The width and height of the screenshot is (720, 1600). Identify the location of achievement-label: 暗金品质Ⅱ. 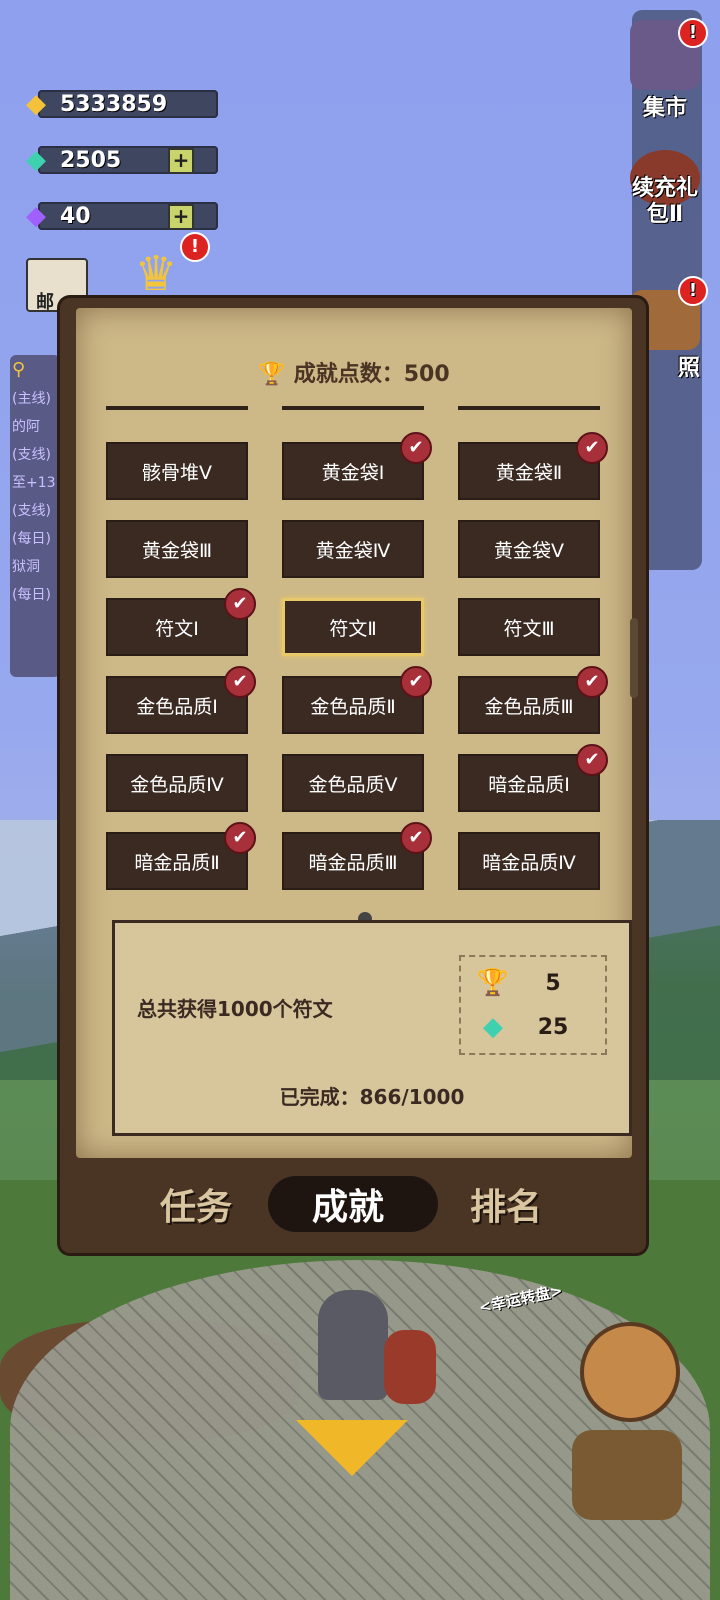
(177, 862).